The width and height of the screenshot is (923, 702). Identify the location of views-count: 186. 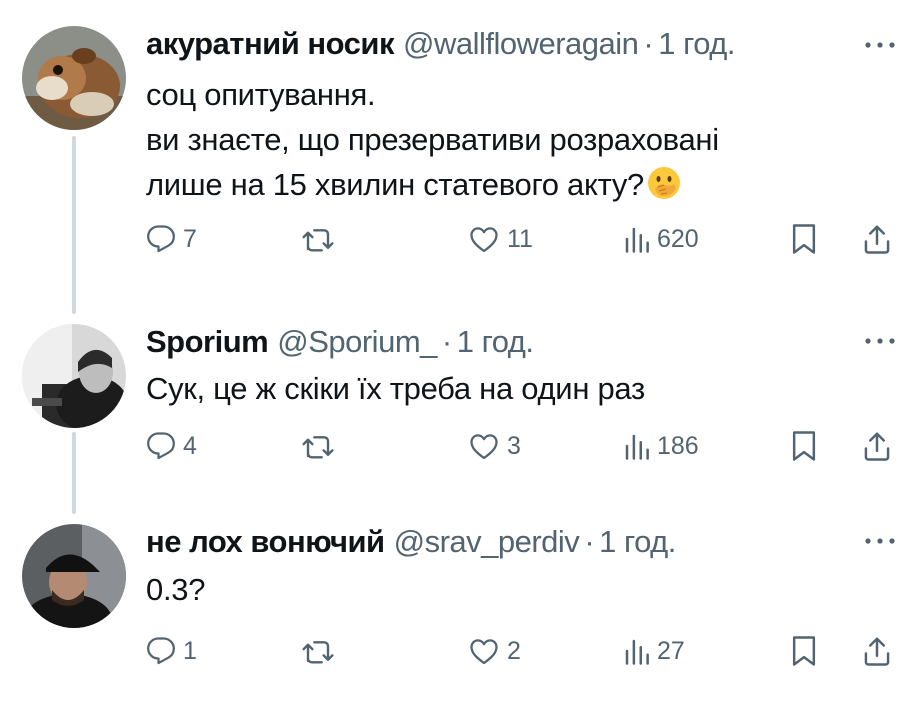
(678, 445).